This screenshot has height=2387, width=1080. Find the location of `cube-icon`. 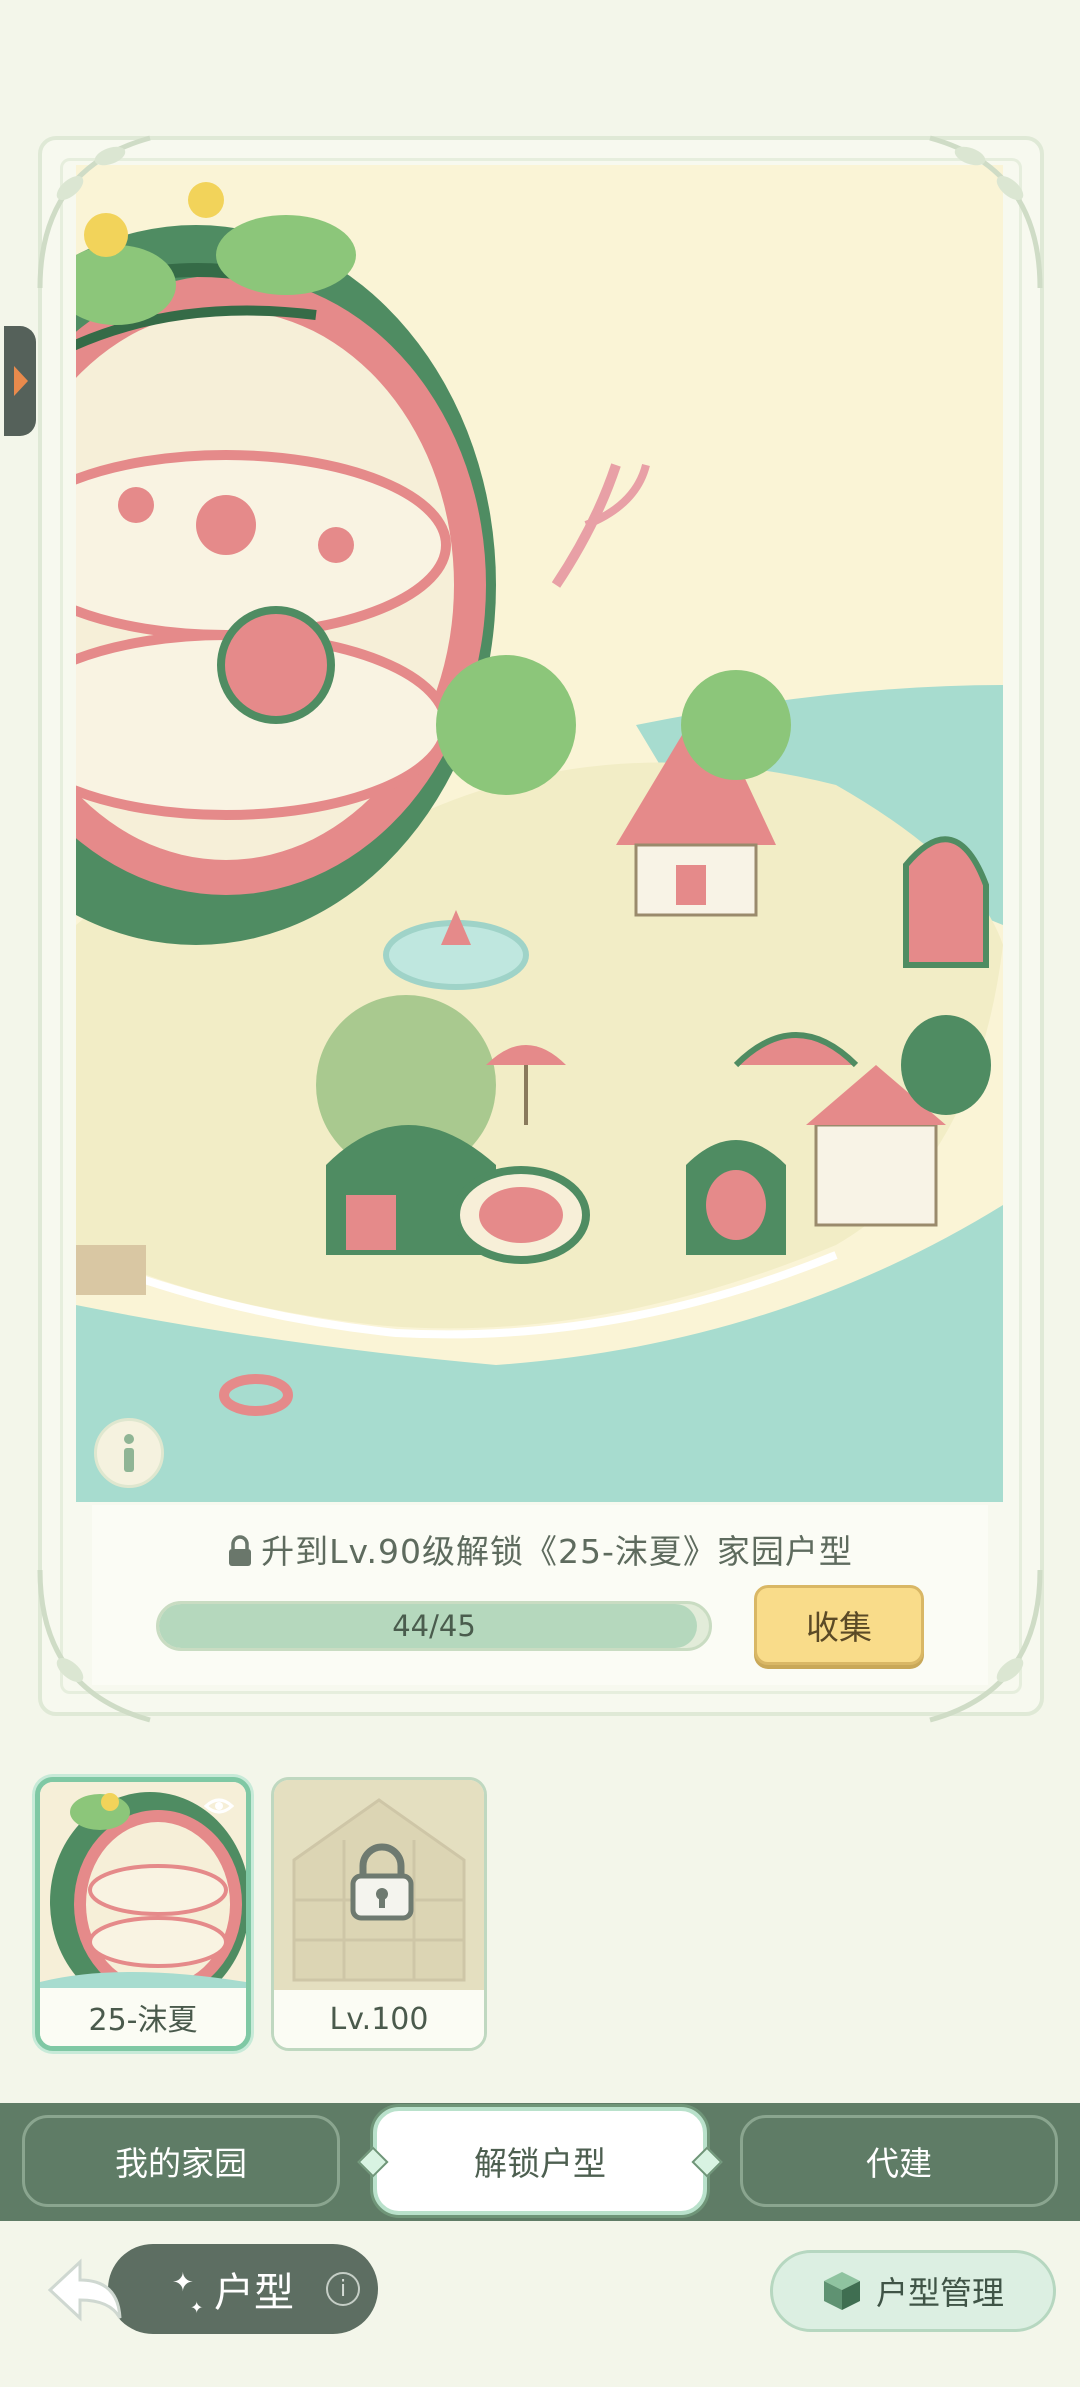

cube-icon is located at coordinates (841, 2291).